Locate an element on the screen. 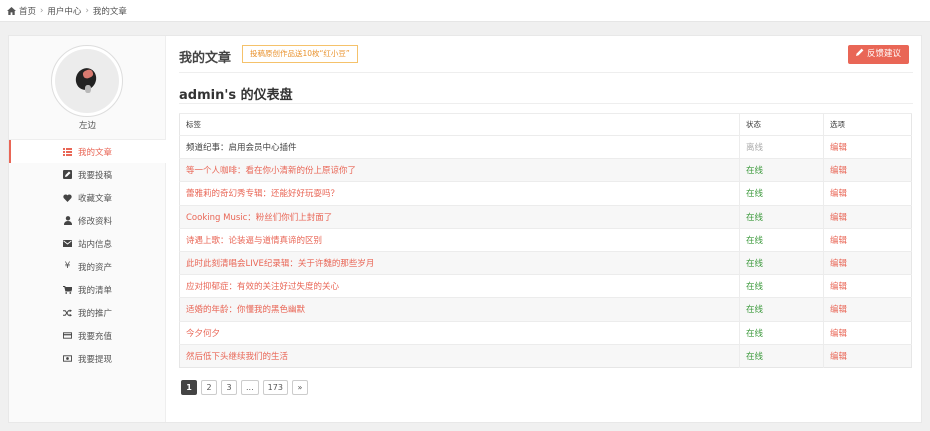 The image size is (930, 431). home-icon is located at coordinates (11, 11).